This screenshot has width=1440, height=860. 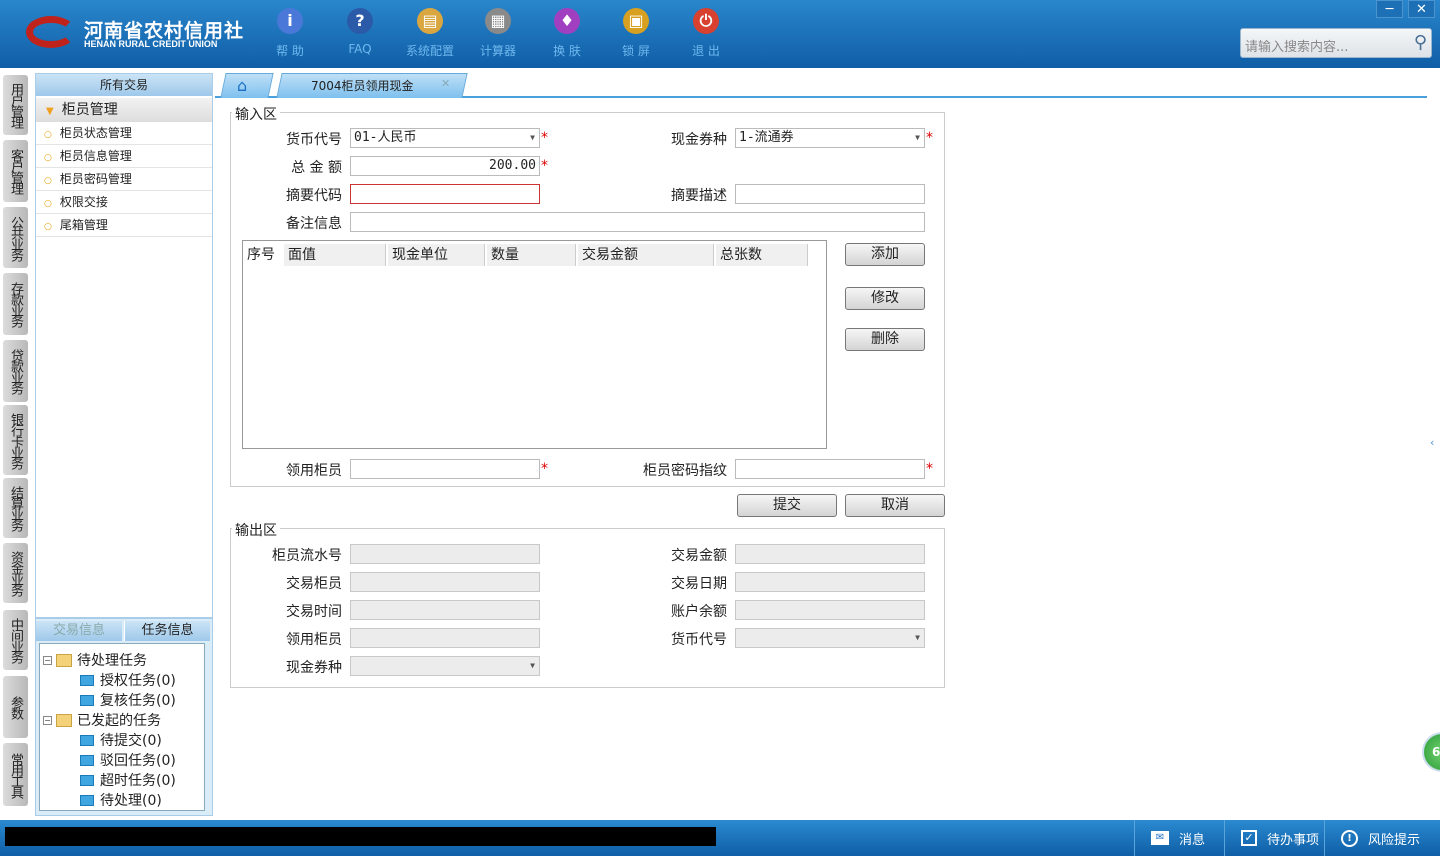 What do you see at coordinates (138, 681) in the screenshot?
I see `tree-item-label: 授权任务(0)` at bounding box center [138, 681].